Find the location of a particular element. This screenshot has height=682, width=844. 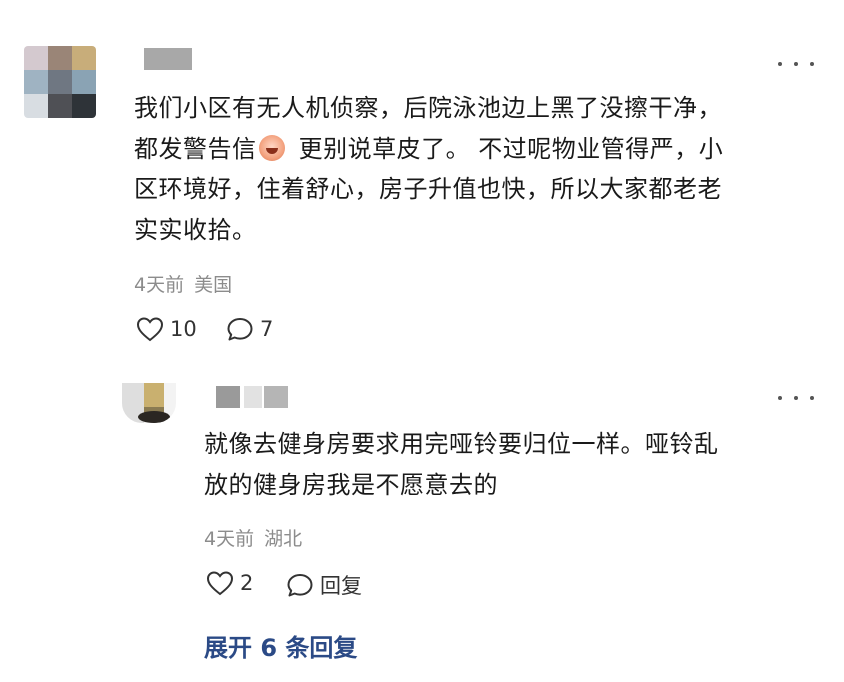

reply-meta: 4天前 湖北 is located at coordinates (253, 537).